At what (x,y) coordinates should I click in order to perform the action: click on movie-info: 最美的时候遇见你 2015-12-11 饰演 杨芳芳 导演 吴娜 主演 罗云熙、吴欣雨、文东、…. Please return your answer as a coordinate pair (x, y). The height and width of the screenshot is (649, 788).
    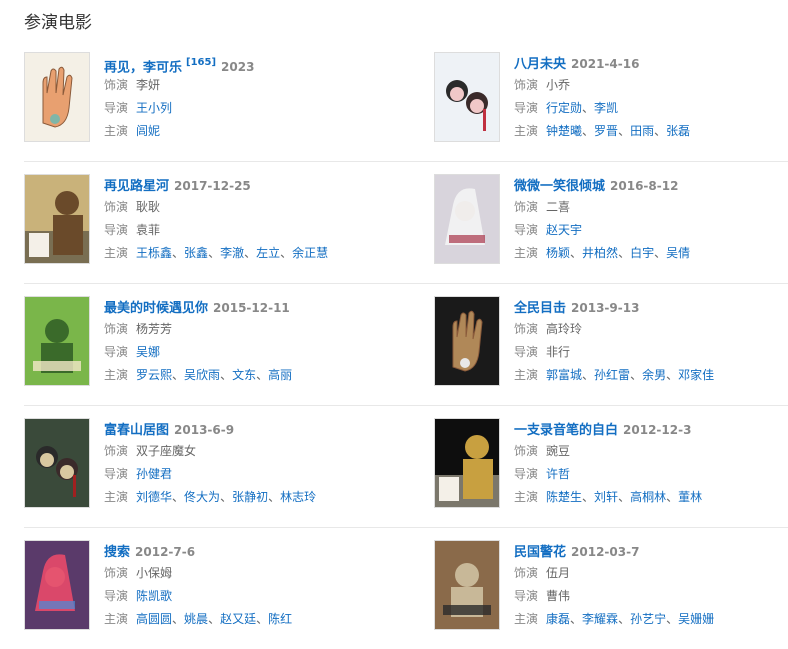
    Looking at the image, I should click on (244, 341).